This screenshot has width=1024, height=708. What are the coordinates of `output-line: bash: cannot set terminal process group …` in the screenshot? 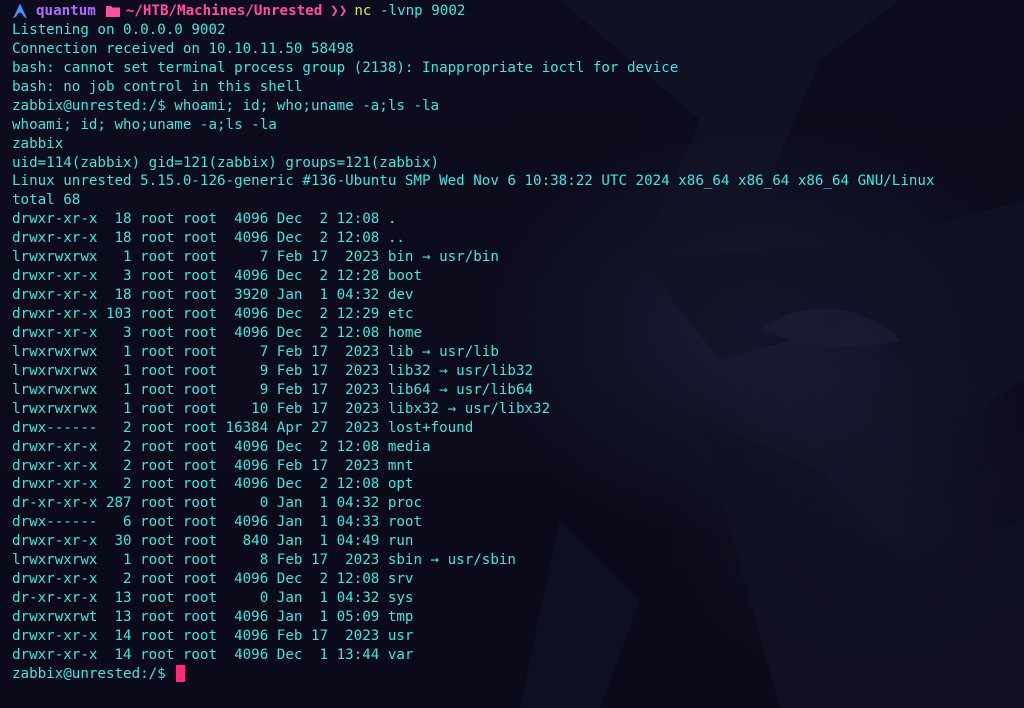 It's located at (345, 67).